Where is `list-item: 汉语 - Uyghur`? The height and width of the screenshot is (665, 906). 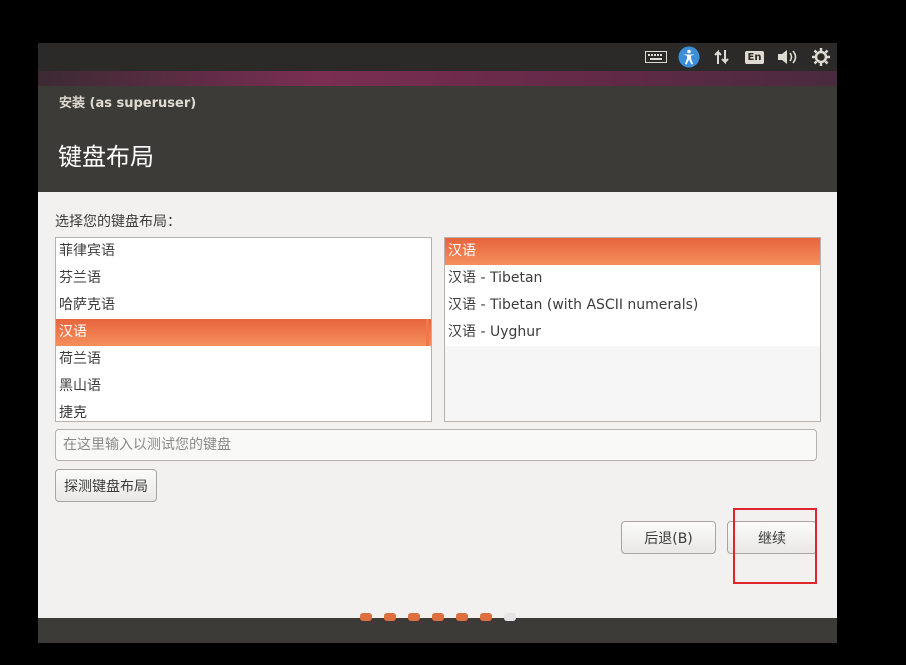 list-item: 汉语 - Uyghur is located at coordinates (632, 332).